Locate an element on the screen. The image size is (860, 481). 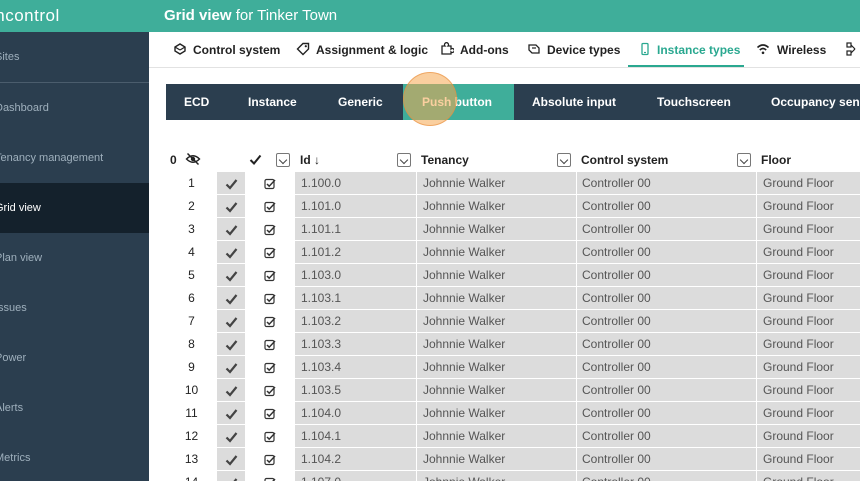
tab-instance-types: Instance types is located at coordinates (686, 49).